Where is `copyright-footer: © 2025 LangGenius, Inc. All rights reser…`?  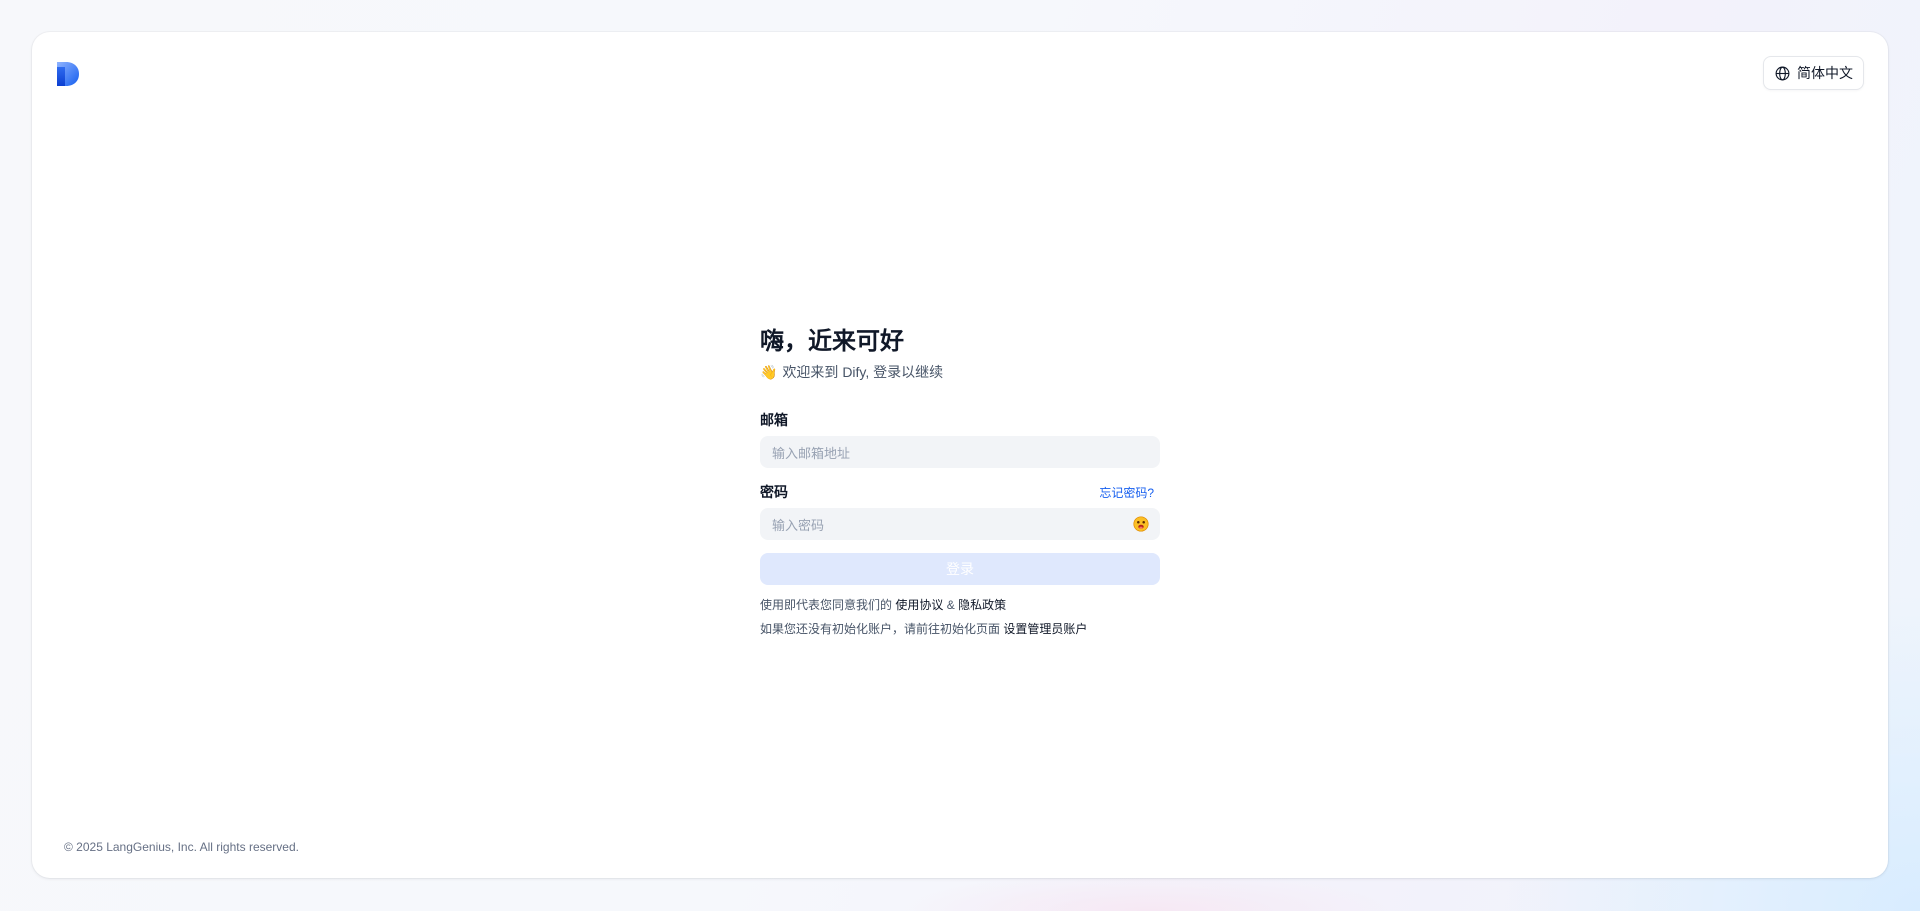 copyright-footer: © 2025 LangGenius, Inc. All rights reser… is located at coordinates (181, 847).